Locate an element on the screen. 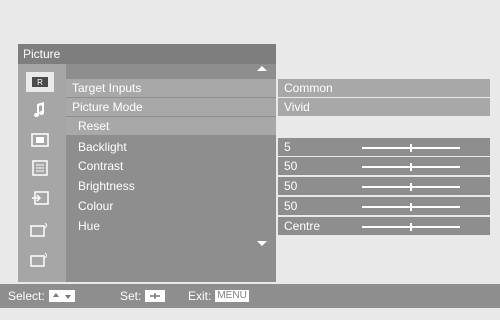 The height and width of the screenshot is (320, 500). picture-mode-label: Picture Mode is located at coordinates (171, 107).